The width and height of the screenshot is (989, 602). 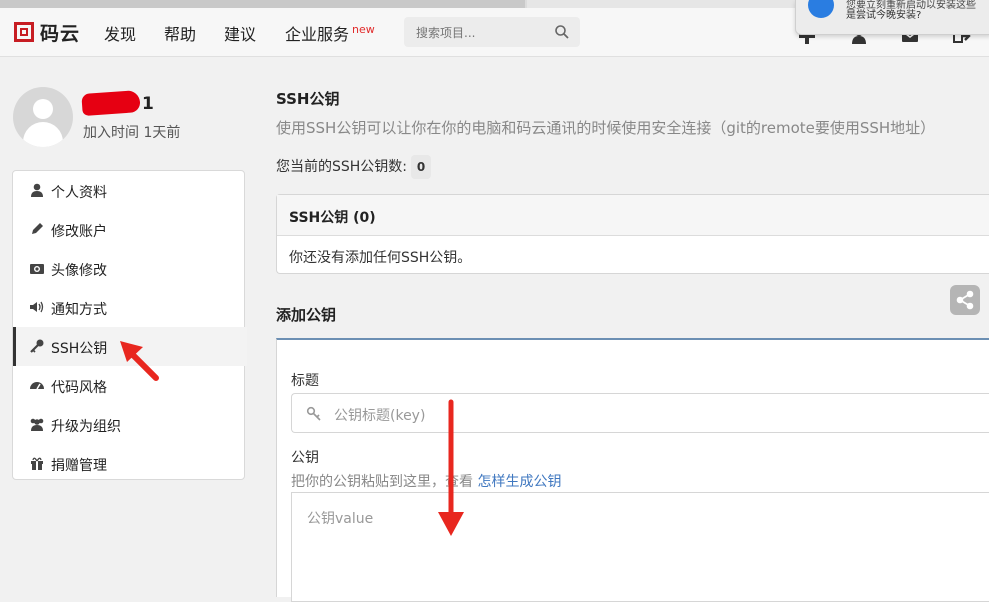 I want to click on user-icon, so click(x=37, y=190).